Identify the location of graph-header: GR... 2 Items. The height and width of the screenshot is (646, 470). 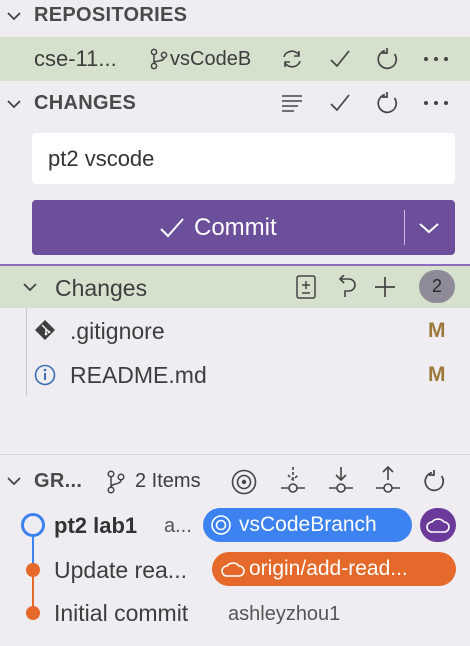
(235, 481).